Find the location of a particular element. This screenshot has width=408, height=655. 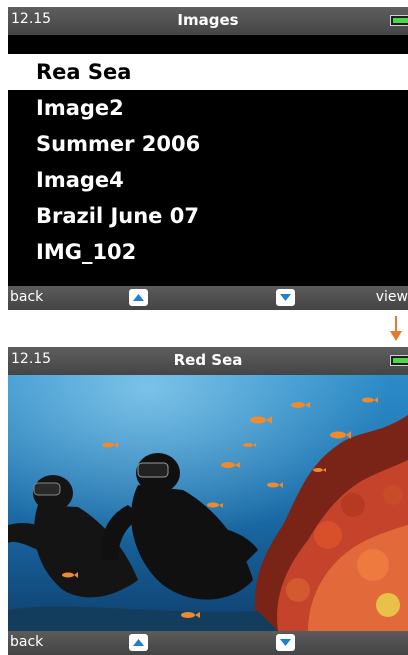

scroll-up-button is located at coordinates (138, 297).